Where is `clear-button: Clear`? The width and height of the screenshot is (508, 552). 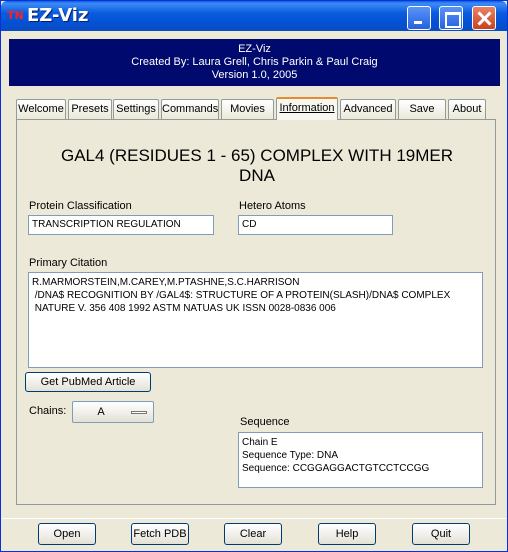
clear-button: Clear is located at coordinates (253, 534).